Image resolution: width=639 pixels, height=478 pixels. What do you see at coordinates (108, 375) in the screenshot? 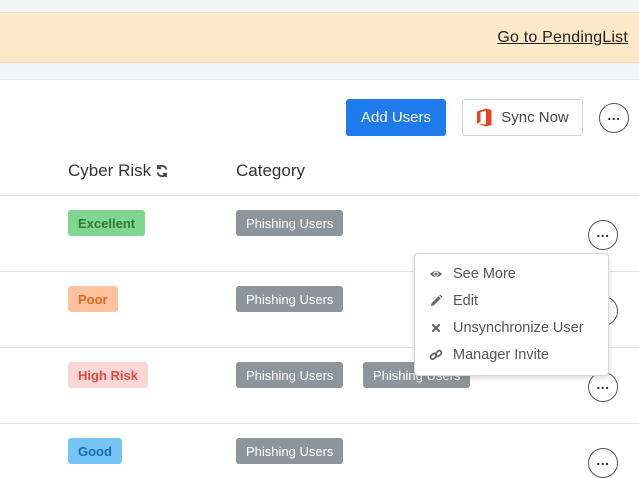
I see `risk-badge-high-risk: High Risk` at bounding box center [108, 375].